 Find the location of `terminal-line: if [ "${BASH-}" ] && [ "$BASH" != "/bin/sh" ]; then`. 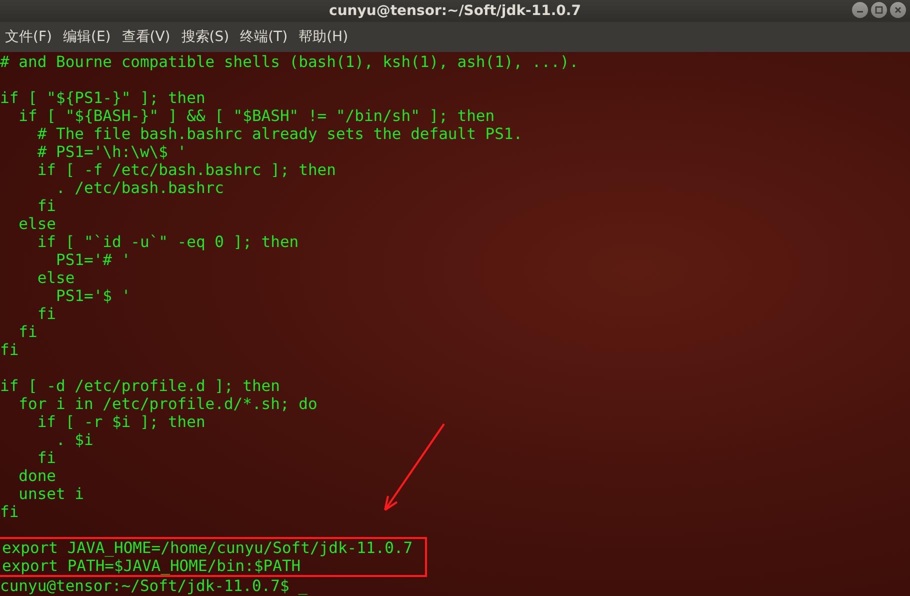

terminal-line: if [ "${BASH-}" ] && [ "$BASH" != "/bin/sh" ]; then is located at coordinates (257, 116).